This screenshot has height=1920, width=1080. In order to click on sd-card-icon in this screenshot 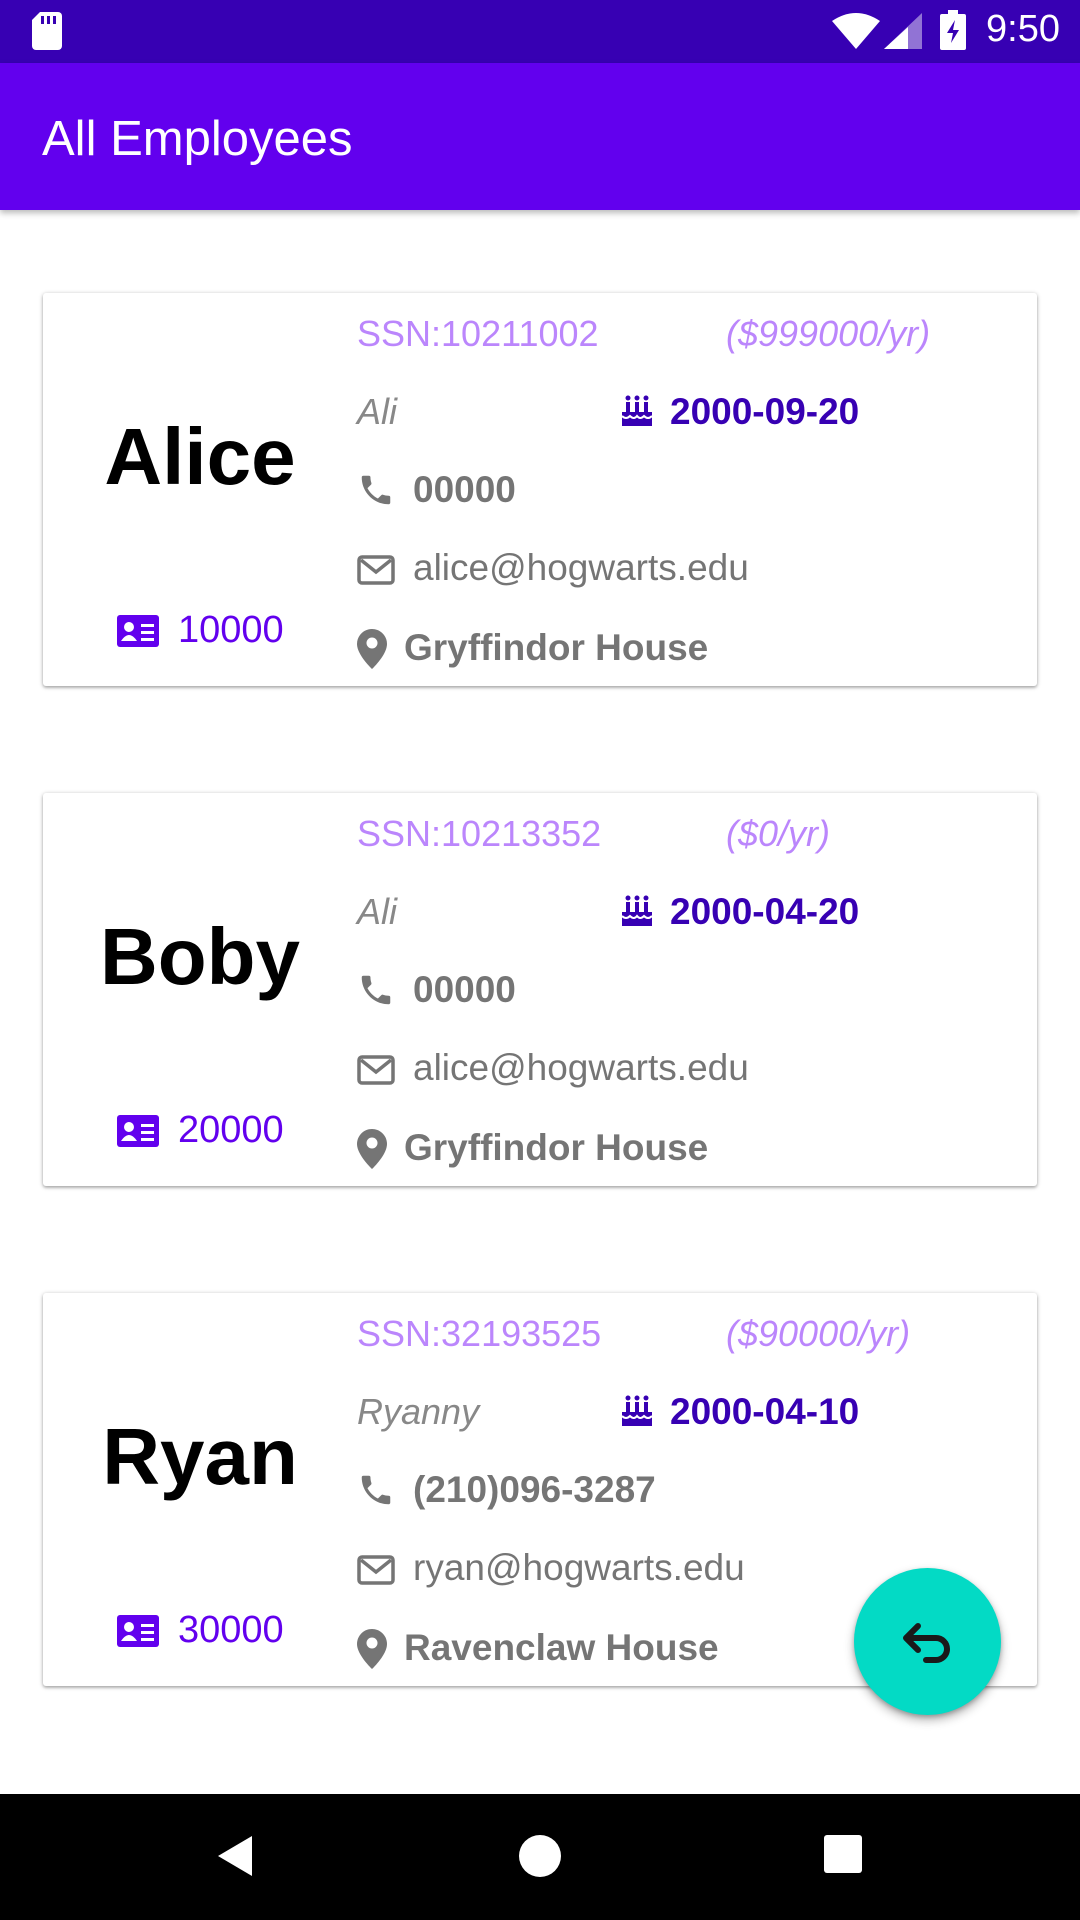, I will do `click(47, 31)`.